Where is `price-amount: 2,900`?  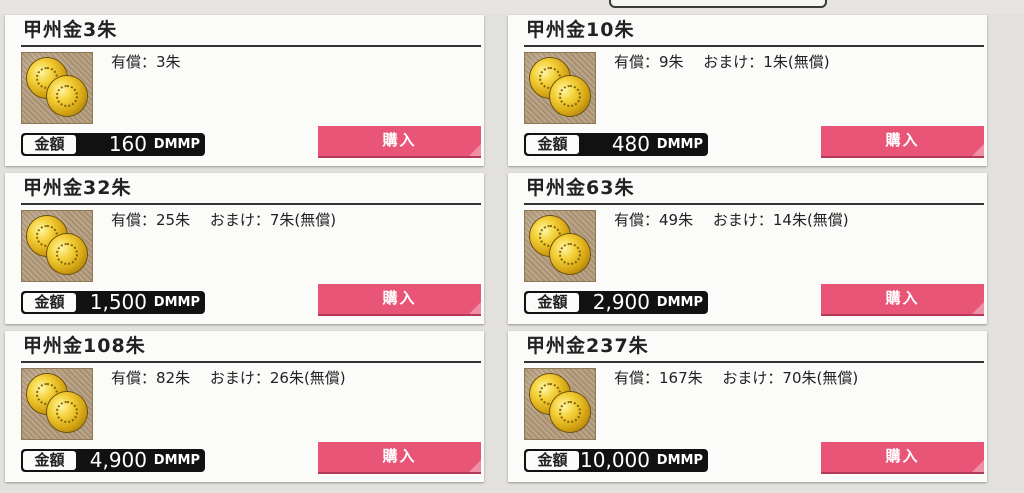 price-amount: 2,900 is located at coordinates (621, 302).